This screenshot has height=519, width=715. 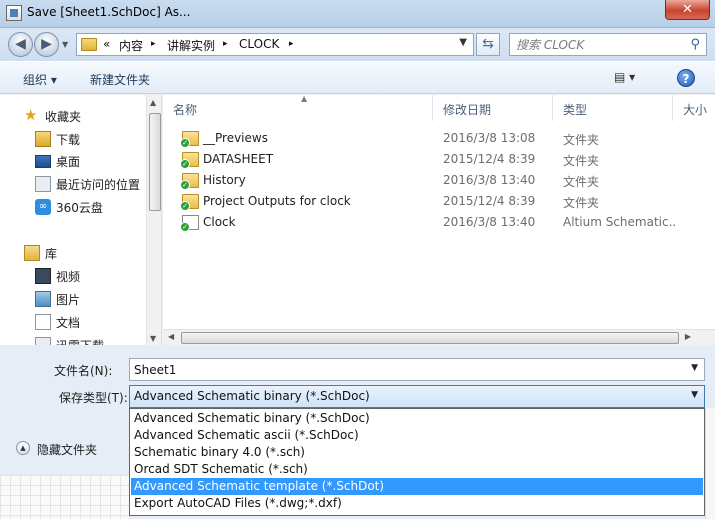 What do you see at coordinates (68, 277) in the screenshot?
I see `nav-videos-label: 视频` at bounding box center [68, 277].